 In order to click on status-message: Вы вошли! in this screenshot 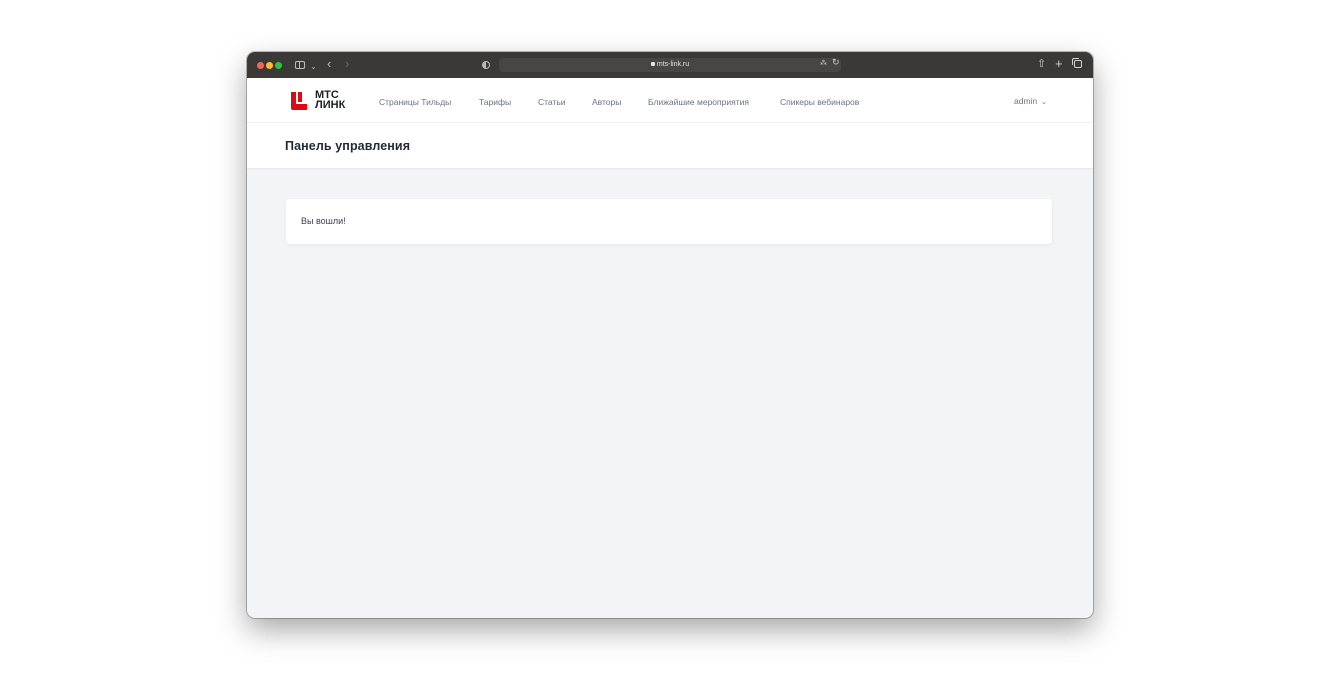, I will do `click(323, 221)`.